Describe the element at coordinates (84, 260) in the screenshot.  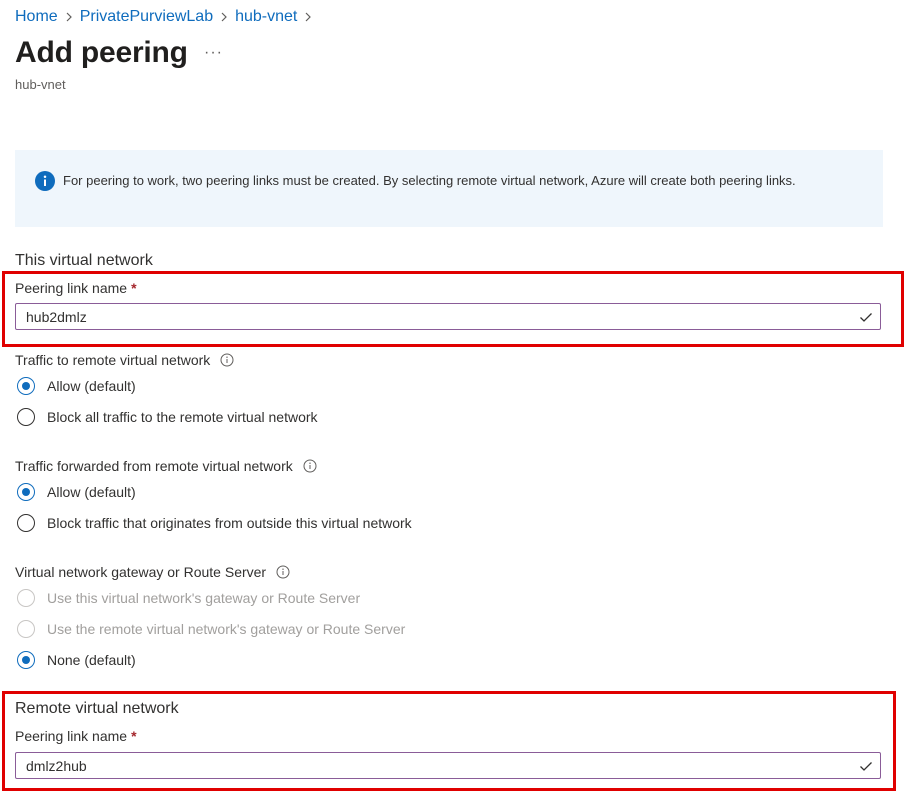
I see `this-vnet-section-title: This virtual network` at that location.